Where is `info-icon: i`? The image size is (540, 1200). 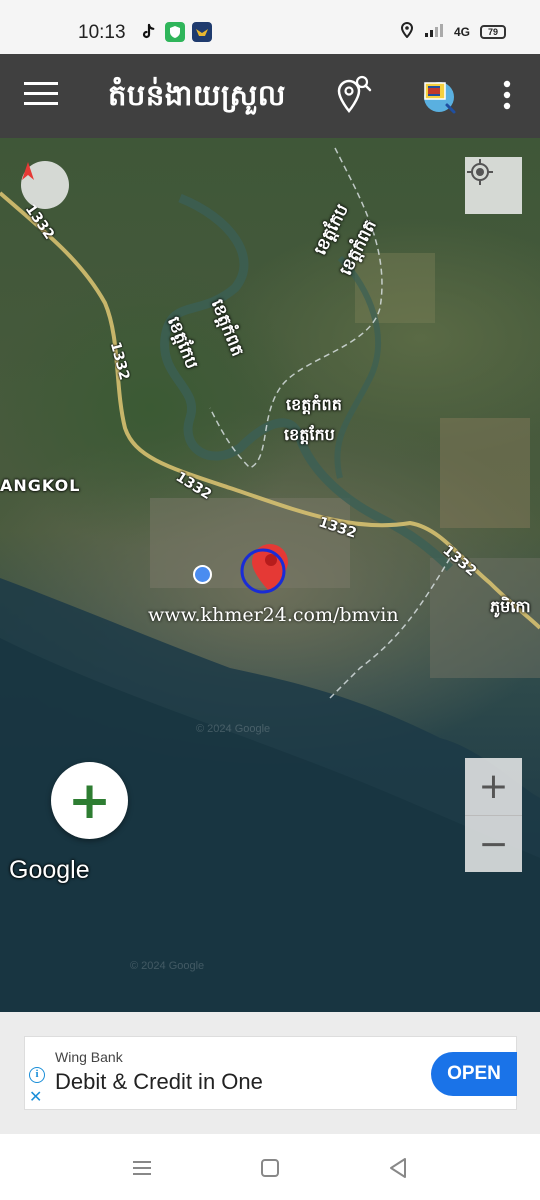
info-icon: i is located at coordinates (37, 1075).